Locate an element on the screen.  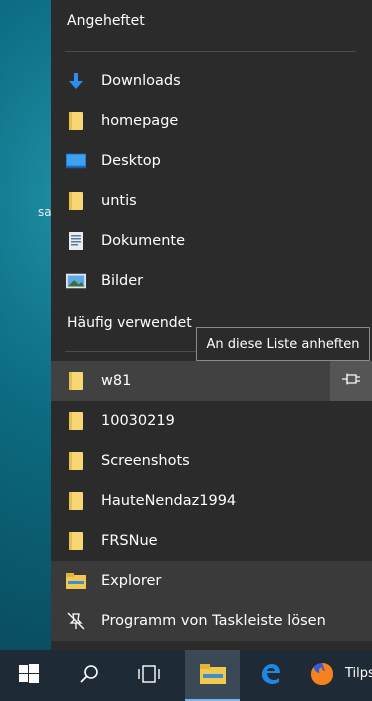
file-explorer-taskbar-button is located at coordinates (212, 675).